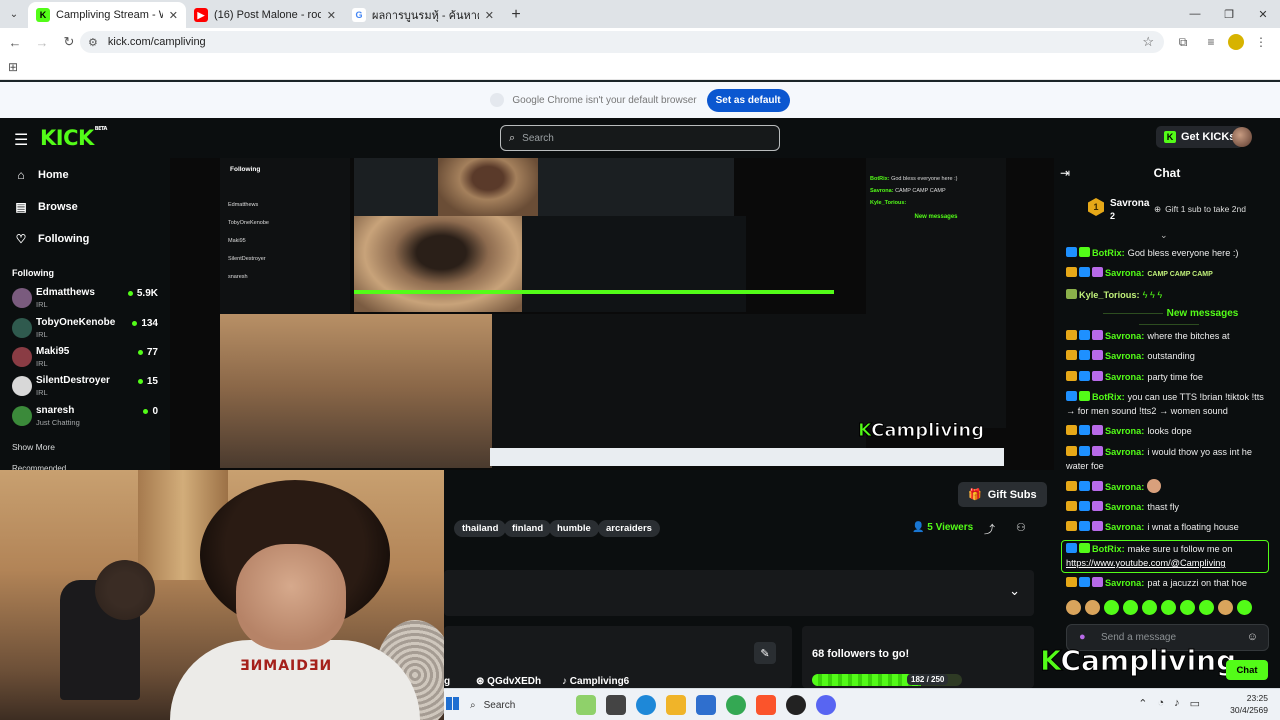 The height and width of the screenshot is (720, 1280). I want to click on speaker-icon: ♪, so click(1177, 703).